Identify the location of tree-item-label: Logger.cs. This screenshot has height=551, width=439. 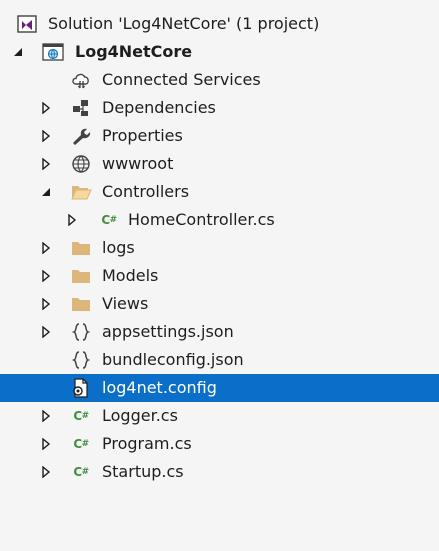
(140, 415).